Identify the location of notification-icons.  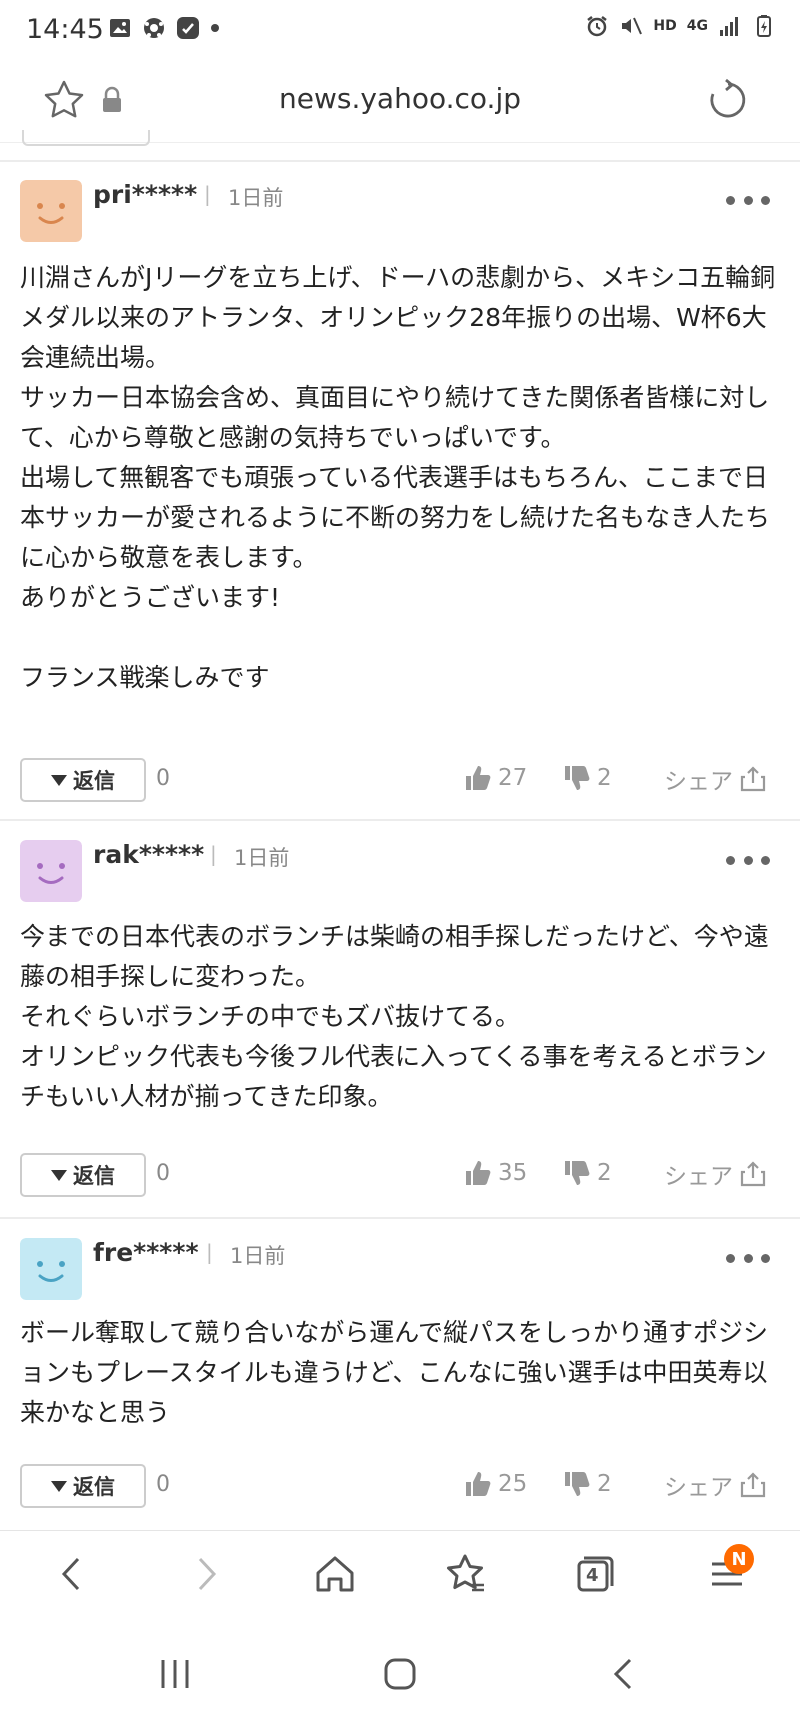
(164, 28).